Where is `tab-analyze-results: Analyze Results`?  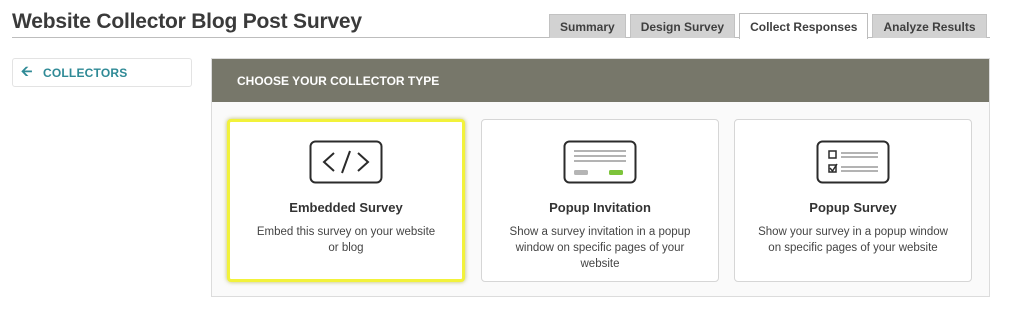 tab-analyze-results: Analyze Results is located at coordinates (929, 26).